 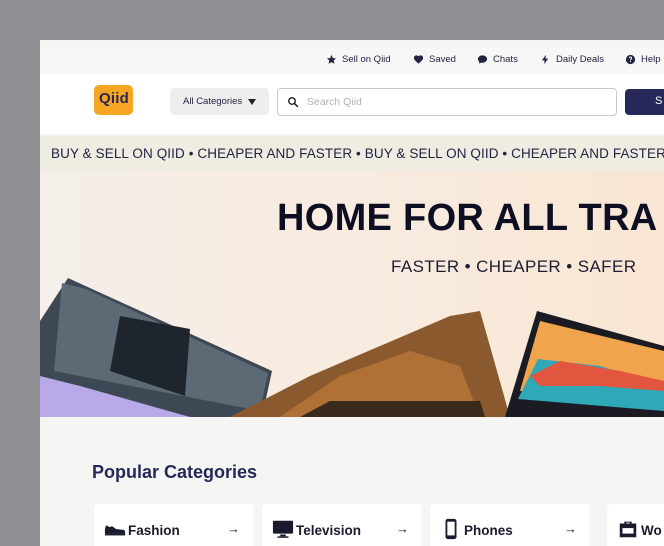 I want to click on category-card-fashion: Fashion →, so click(x=174, y=525).